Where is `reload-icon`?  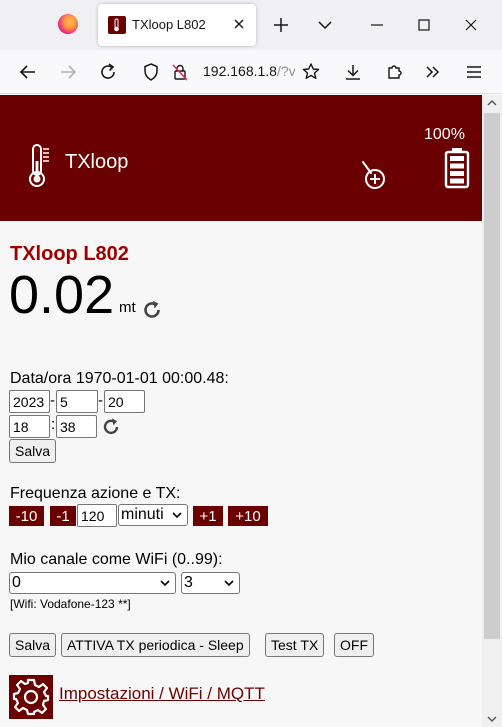
reload-icon is located at coordinates (108, 72).